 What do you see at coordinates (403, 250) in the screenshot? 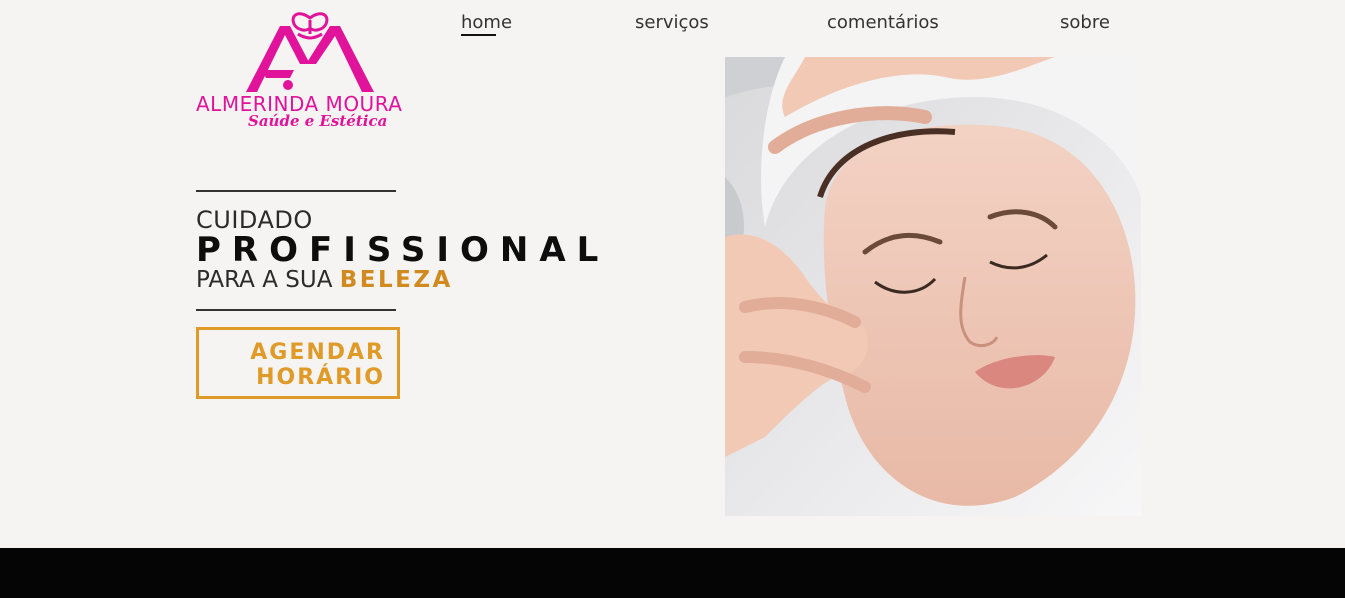
I see `hero-line-profissional: PROFISSIONAL` at bounding box center [403, 250].